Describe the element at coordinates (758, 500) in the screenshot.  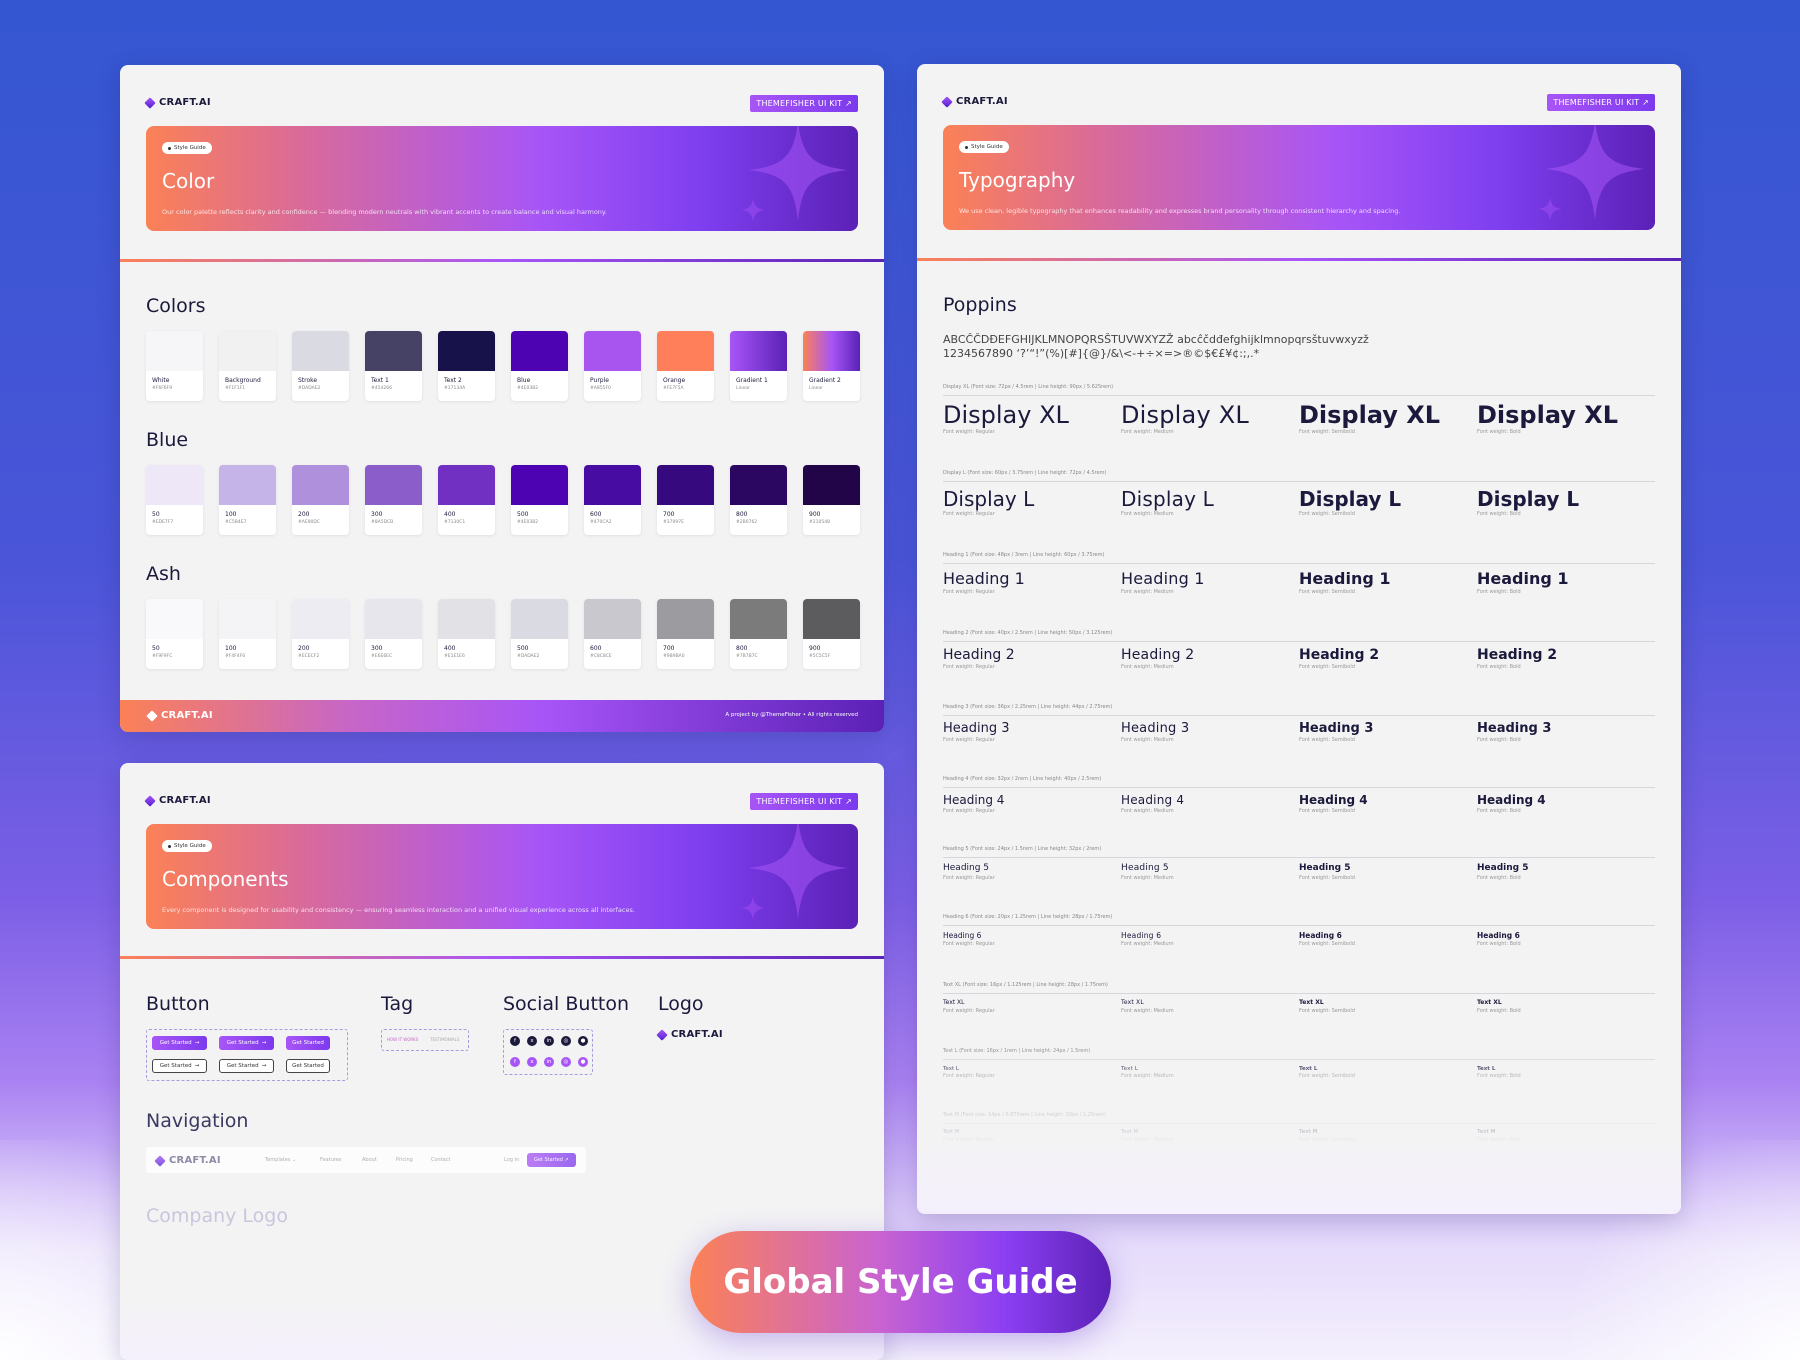
I see `color-swatch: 800 #2B0762` at that location.